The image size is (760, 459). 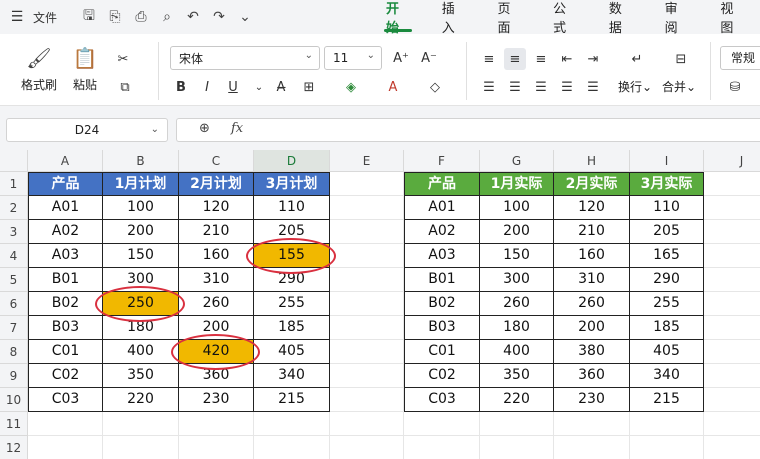 What do you see at coordinates (45, 17) in the screenshot?
I see `file-menu: 文件` at bounding box center [45, 17].